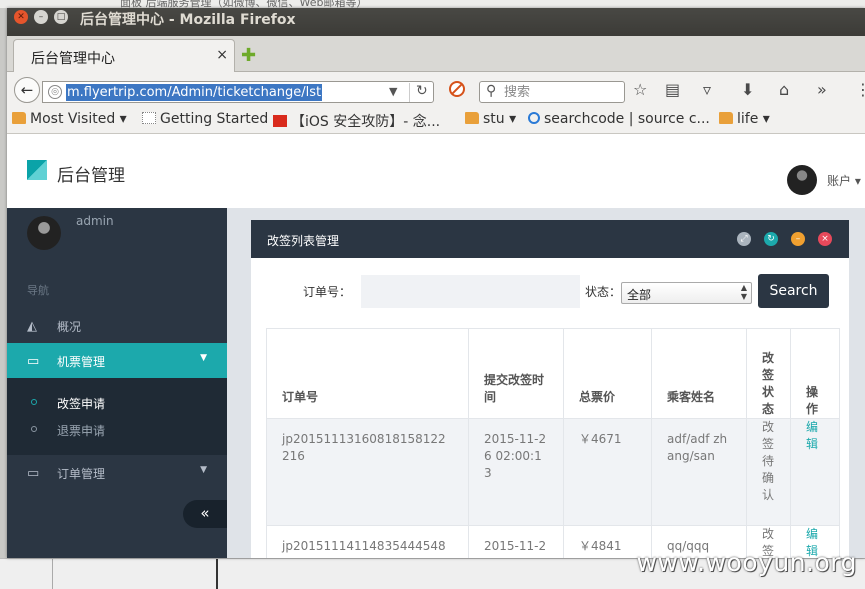 The image size is (865, 589). Describe the element at coordinates (534, 118) in the screenshot. I see `searchcode-icon` at that location.